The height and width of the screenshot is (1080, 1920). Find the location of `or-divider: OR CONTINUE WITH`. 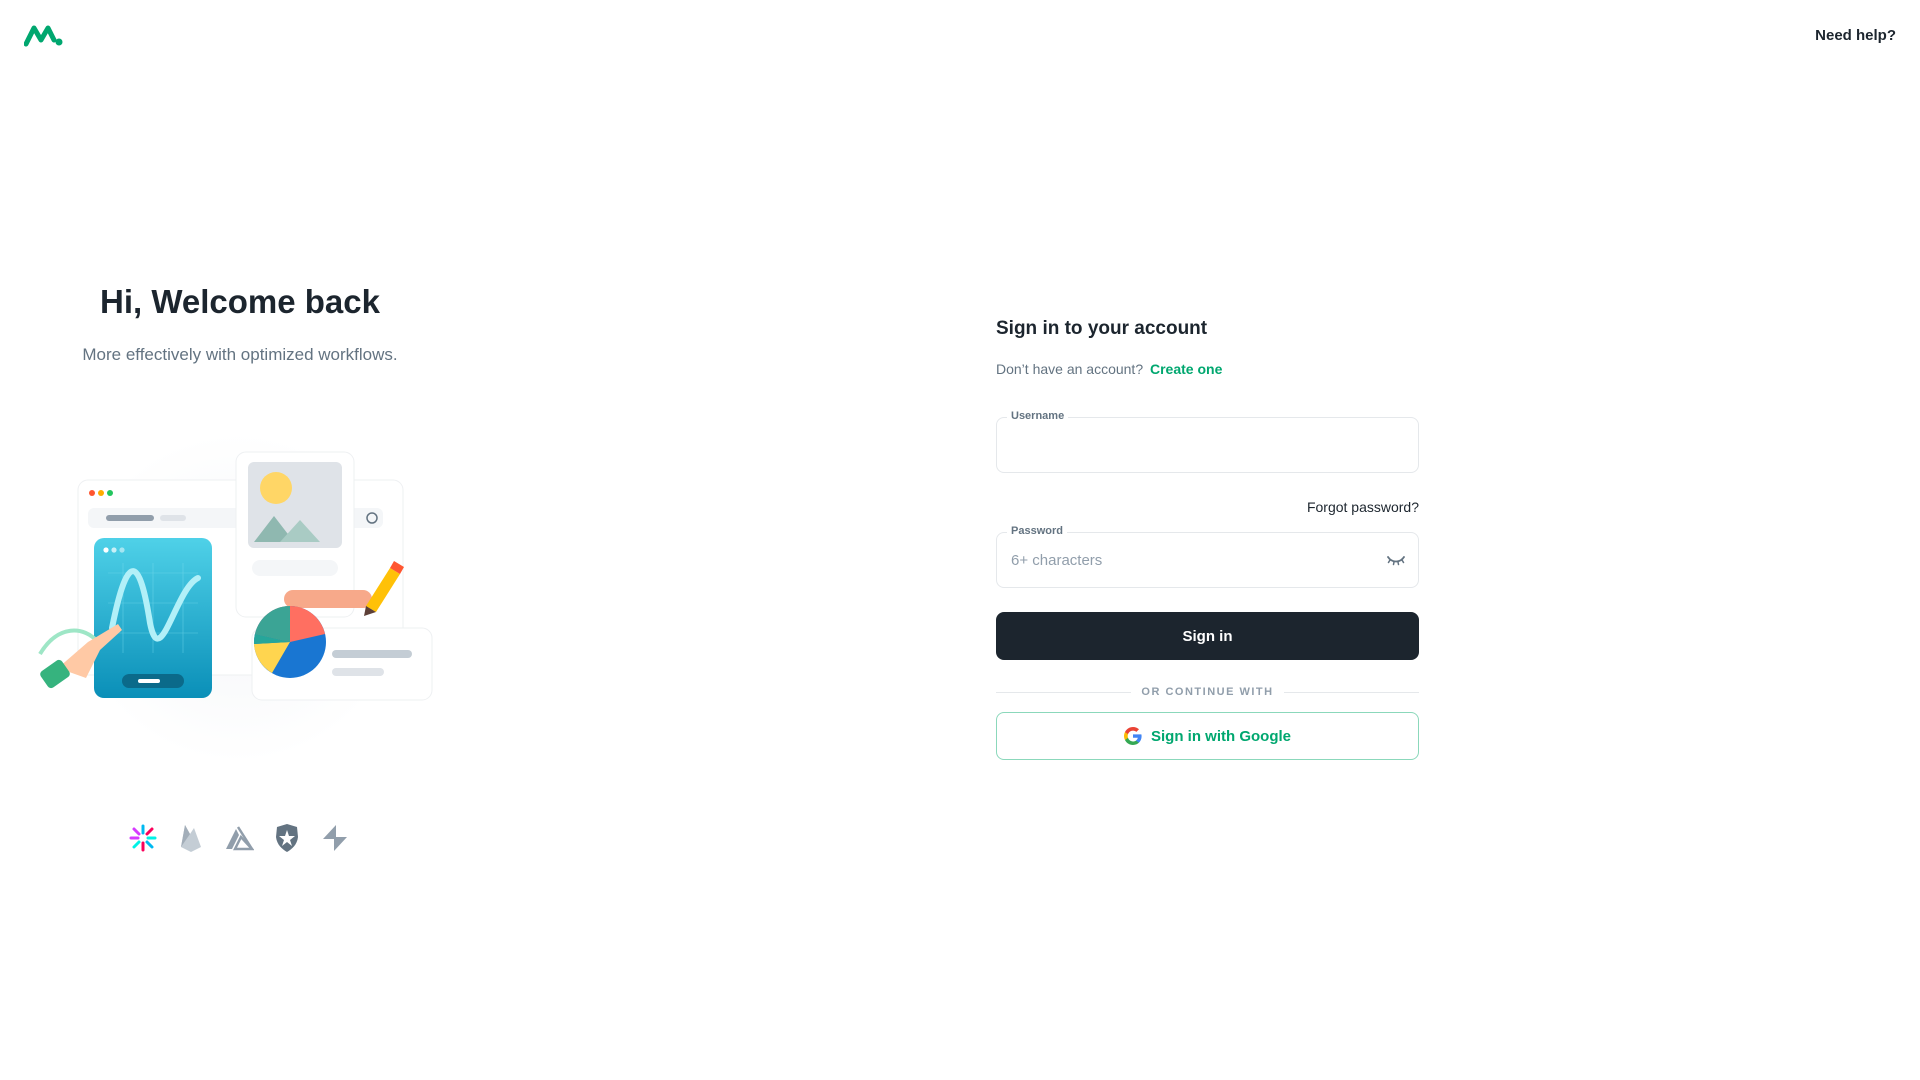

or-divider: OR CONTINUE WITH is located at coordinates (1208, 692).